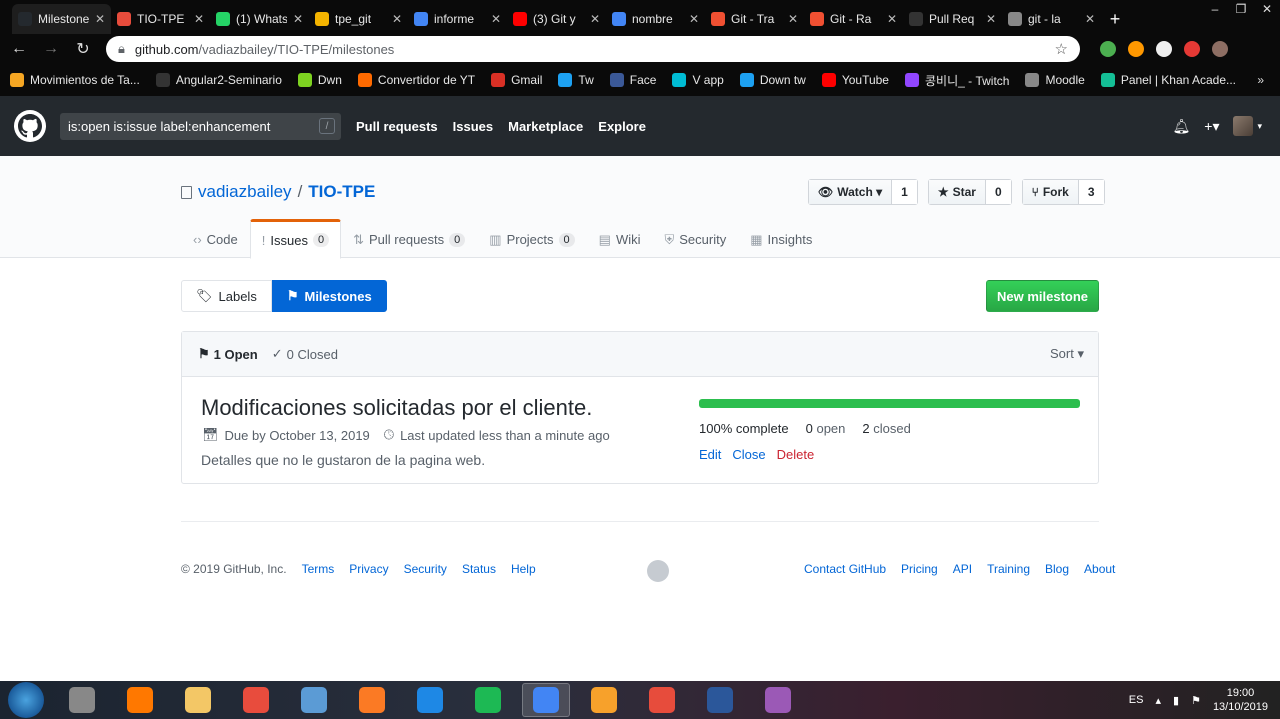  I want to click on forward-arrow-icon: →, so click(51, 49).